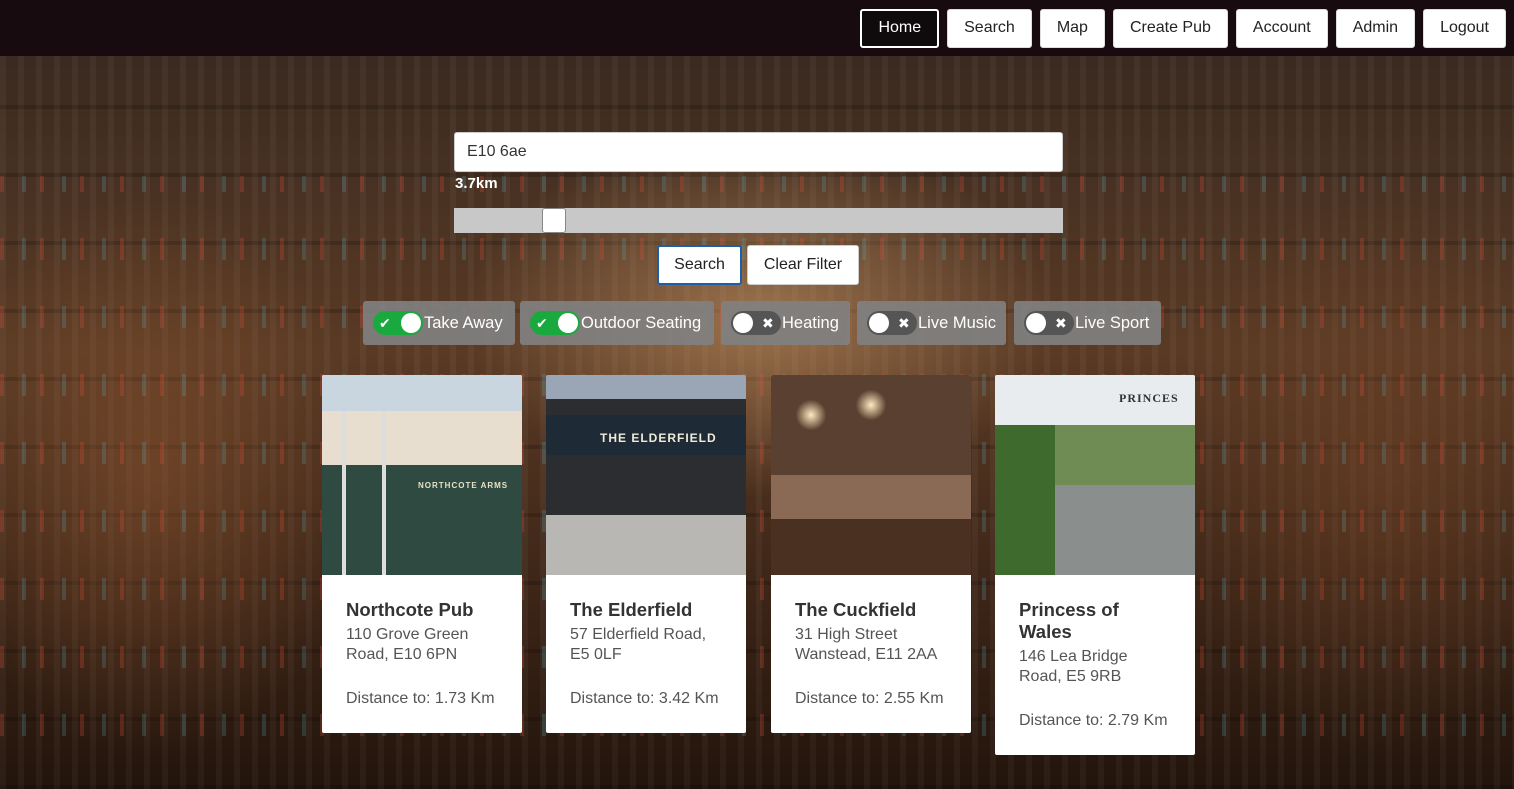 The width and height of the screenshot is (1514, 789). I want to click on nav-home-button: Home, so click(900, 28).